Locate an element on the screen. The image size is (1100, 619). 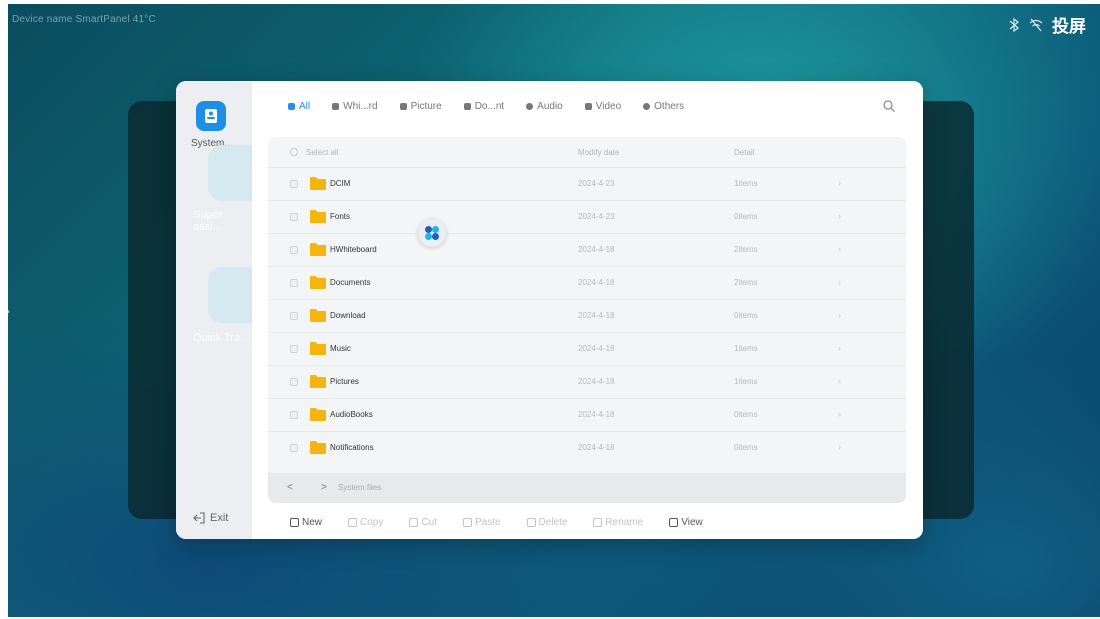
floating-assistant-button is located at coordinates (432, 233).